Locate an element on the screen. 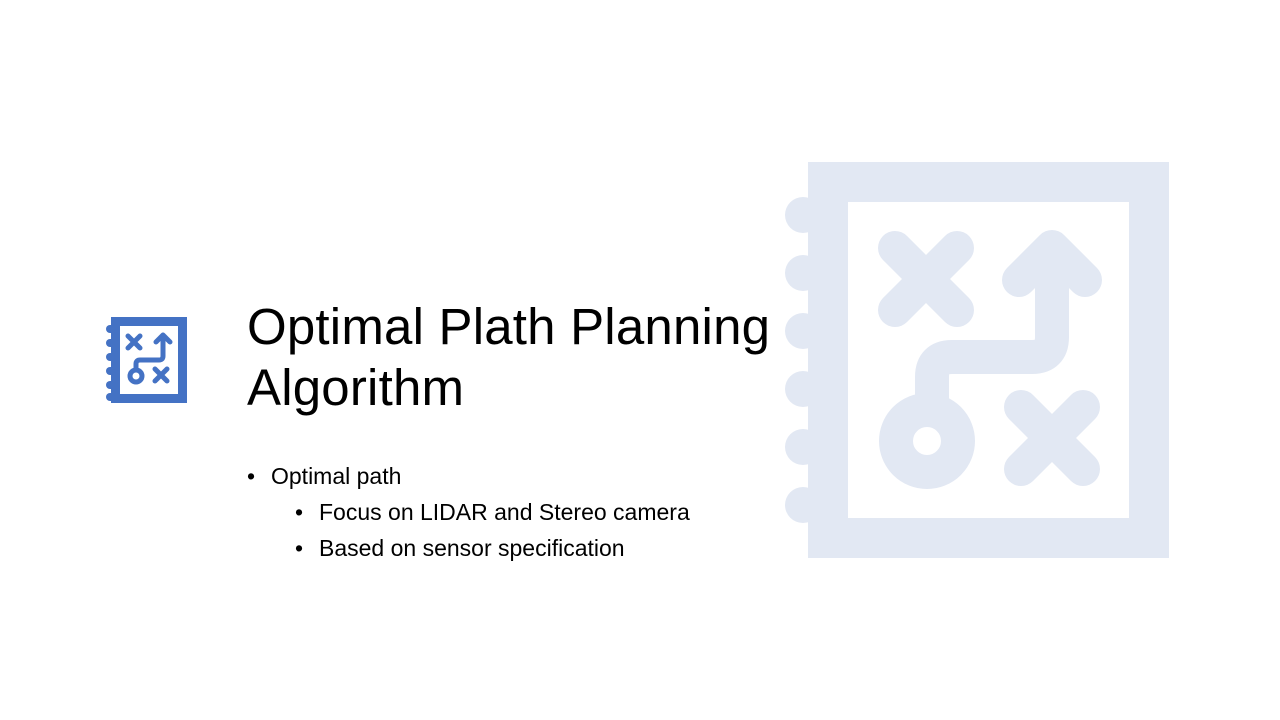 The height and width of the screenshot is (720, 1280). slide-title-line-2: Algorithm is located at coordinates (356, 387).